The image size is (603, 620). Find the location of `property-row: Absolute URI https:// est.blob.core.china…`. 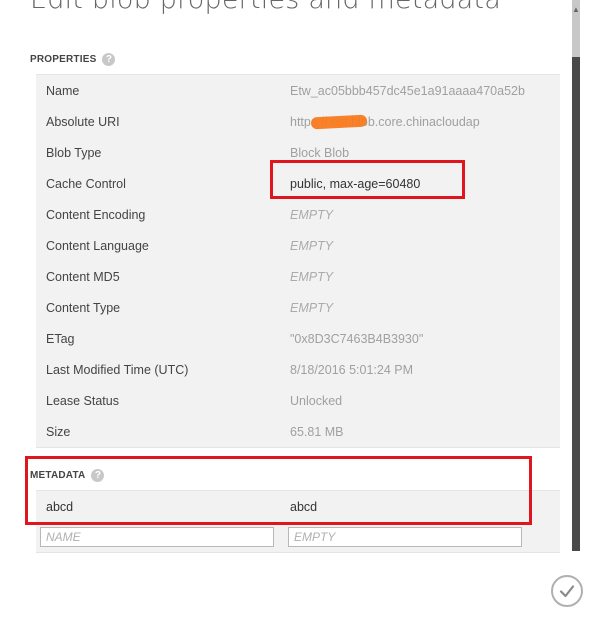

property-row: Absolute URI https:// est.blob.core.china… is located at coordinates (298, 121).